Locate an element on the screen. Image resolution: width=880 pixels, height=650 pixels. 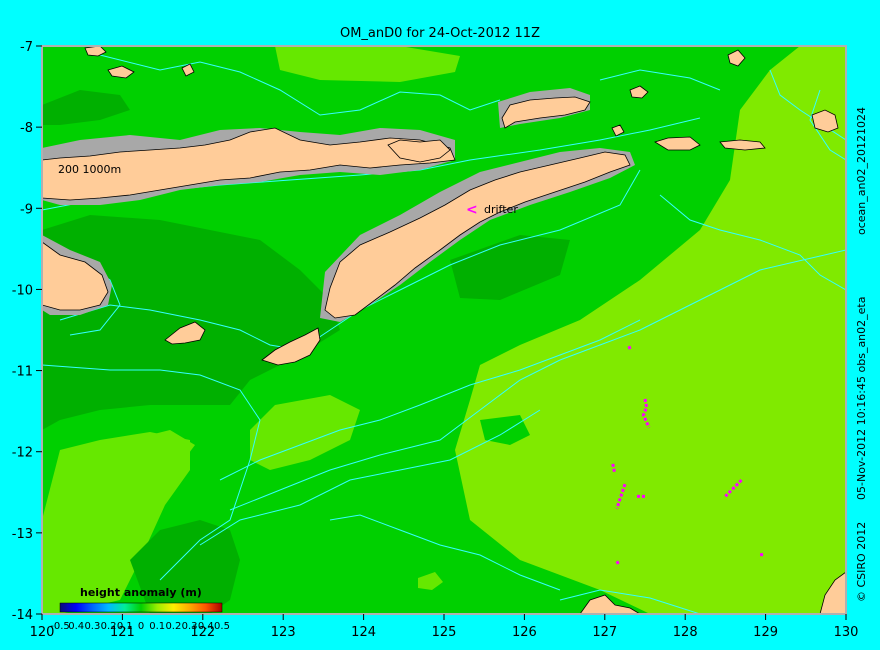
drifter-label: drifter is located at coordinates (501, 209).